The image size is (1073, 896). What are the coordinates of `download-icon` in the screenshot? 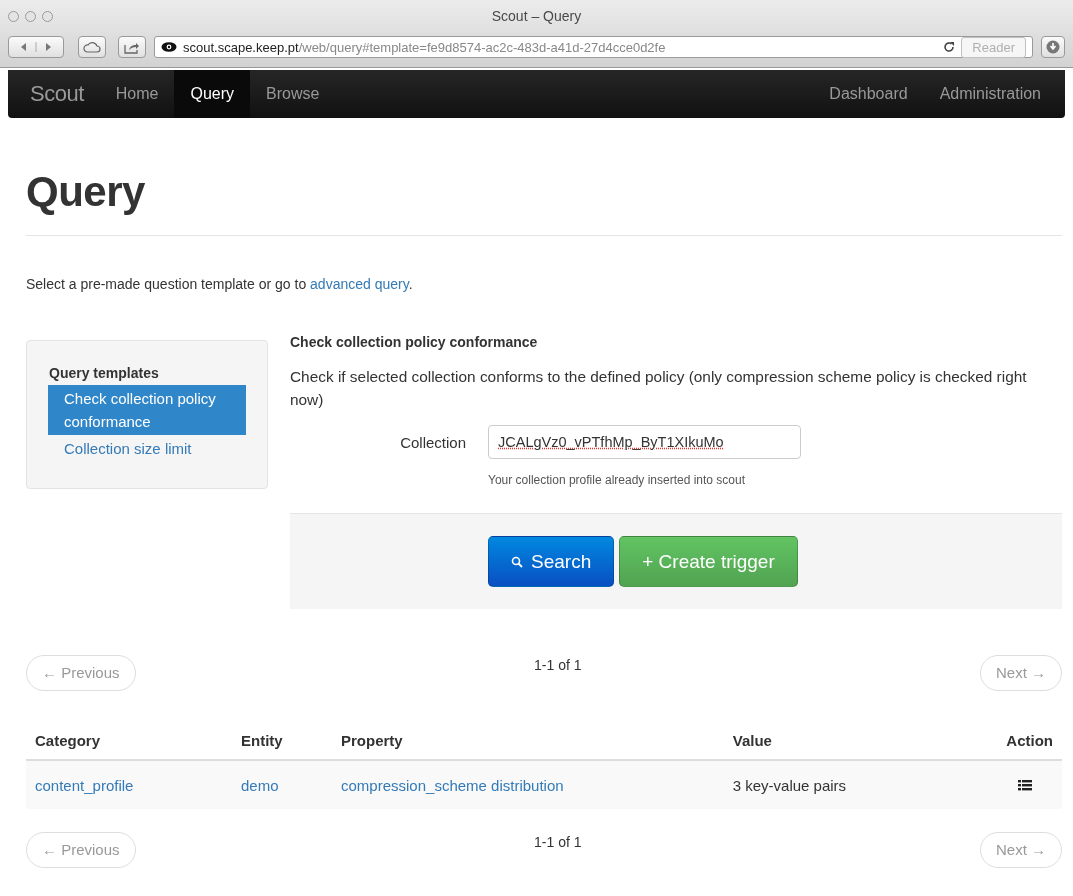 It's located at (1053, 47).